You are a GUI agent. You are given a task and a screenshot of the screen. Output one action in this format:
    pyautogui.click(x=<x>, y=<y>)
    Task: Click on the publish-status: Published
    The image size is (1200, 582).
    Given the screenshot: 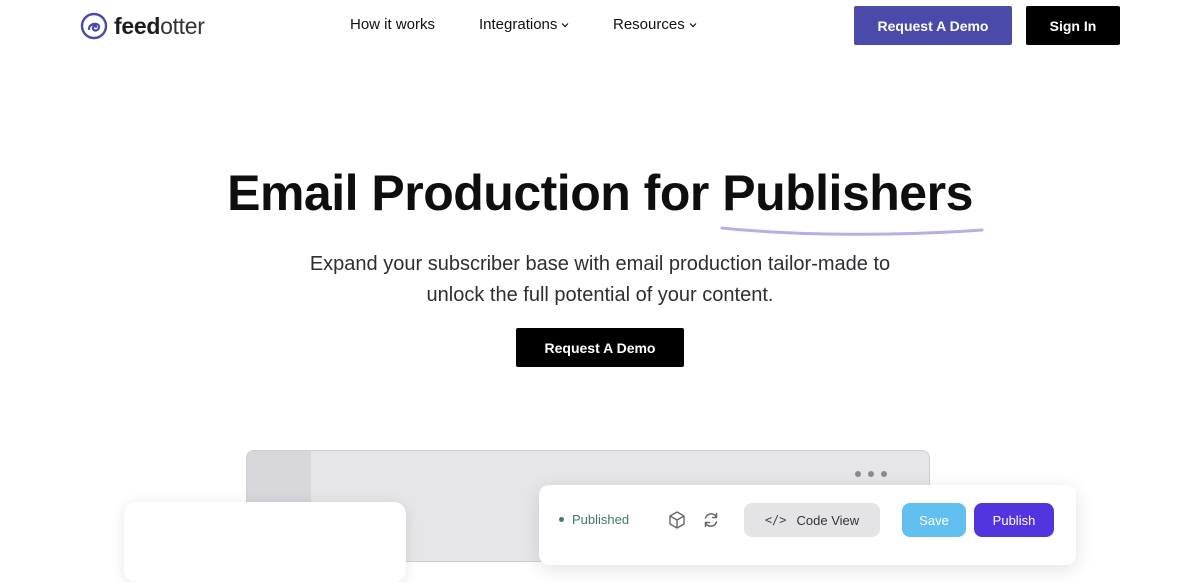 What is the action you would take?
    pyautogui.click(x=594, y=519)
    